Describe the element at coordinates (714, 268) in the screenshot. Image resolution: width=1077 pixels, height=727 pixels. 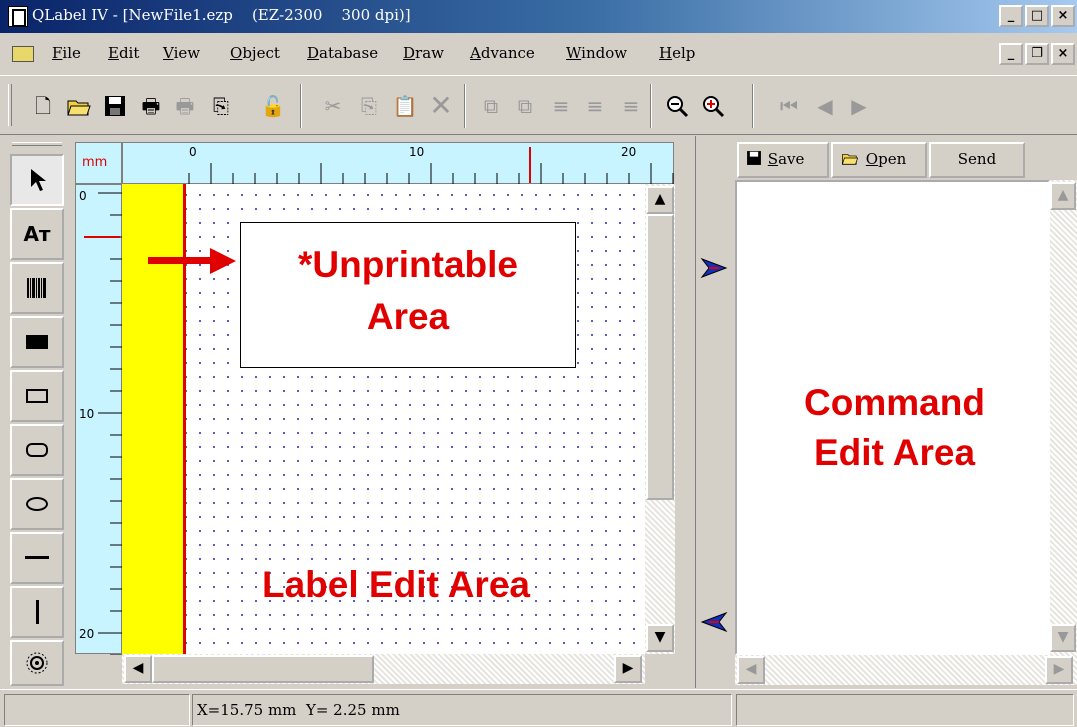
I see `send-to-command-arrow-icon` at that location.